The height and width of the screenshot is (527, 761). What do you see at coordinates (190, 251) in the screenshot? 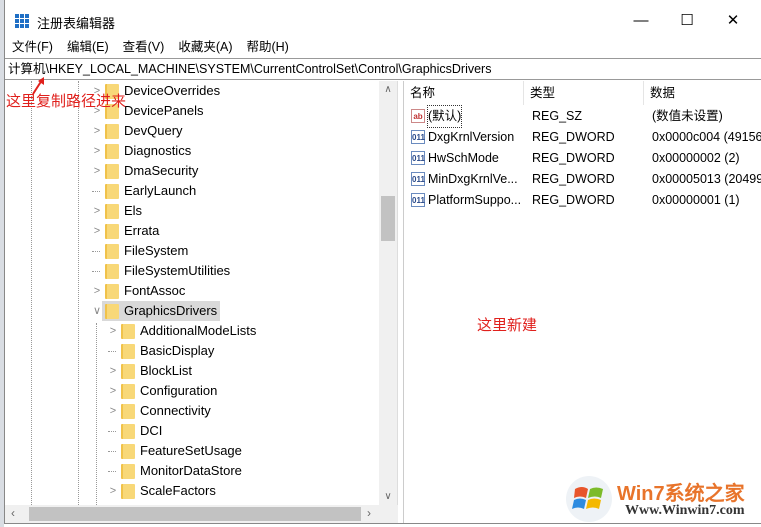
I see `tree-item: FileSystem` at bounding box center [190, 251].